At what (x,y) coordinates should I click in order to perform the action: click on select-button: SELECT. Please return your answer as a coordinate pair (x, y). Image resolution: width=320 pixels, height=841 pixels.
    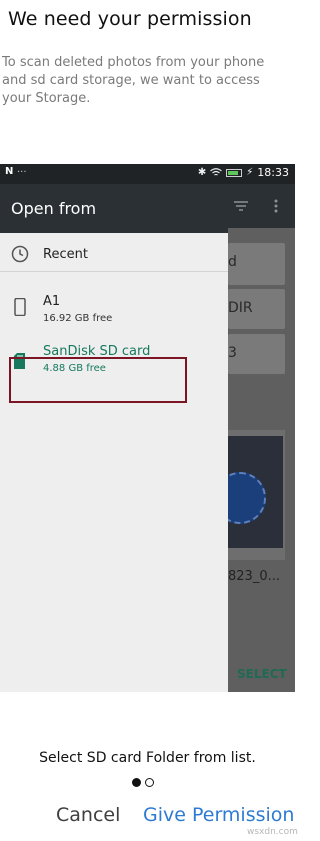
    Looking at the image, I should click on (262, 674).